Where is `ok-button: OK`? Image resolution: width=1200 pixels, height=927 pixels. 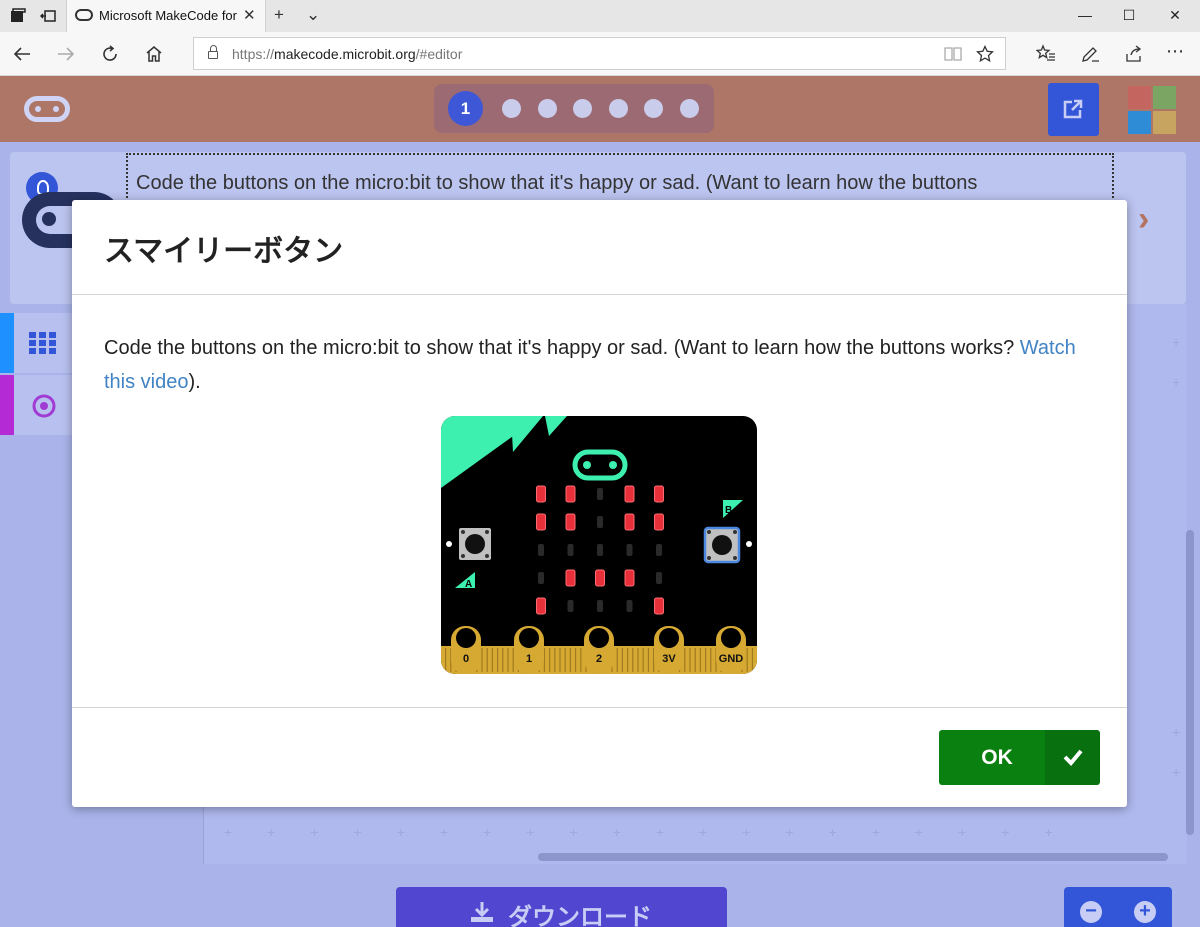 ok-button: OK is located at coordinates (1019, 757).